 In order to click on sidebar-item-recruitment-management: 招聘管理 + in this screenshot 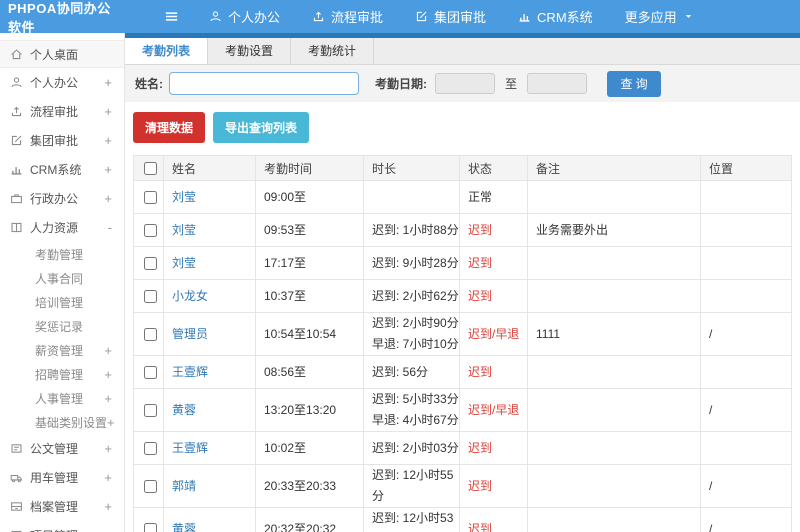, I will do `click(62, 374)`.